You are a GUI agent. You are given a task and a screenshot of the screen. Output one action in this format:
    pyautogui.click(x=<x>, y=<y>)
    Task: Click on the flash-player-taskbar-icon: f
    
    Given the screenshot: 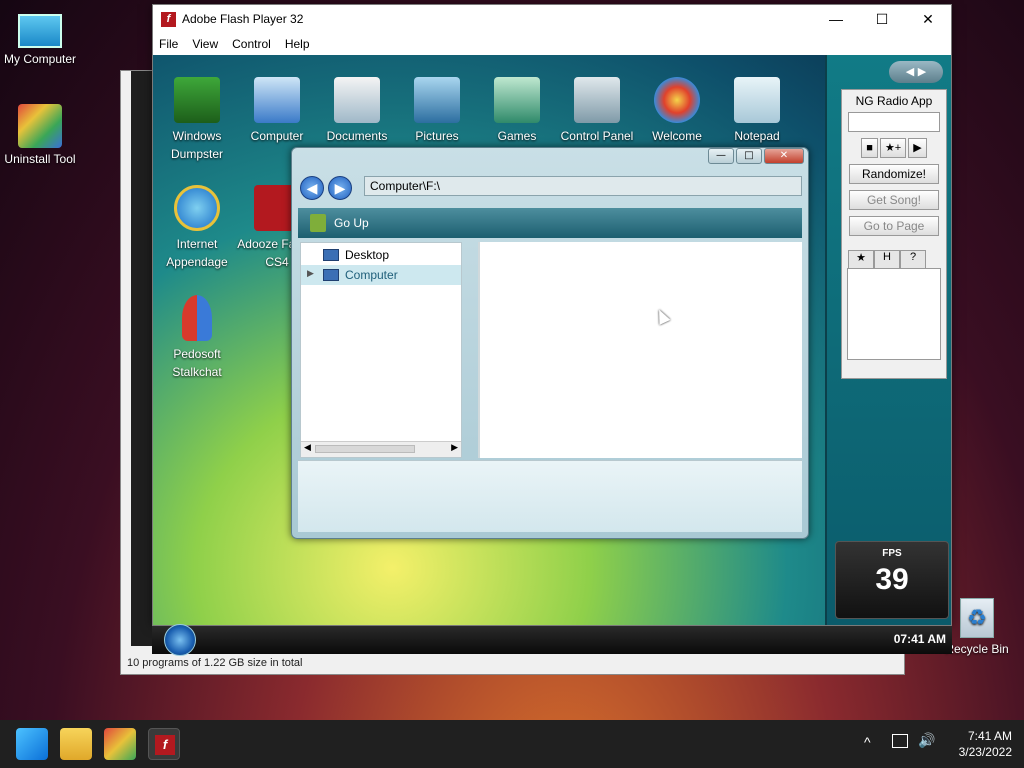 What is the action you would take?
    pyautogui.click(x=164, y=744)
    